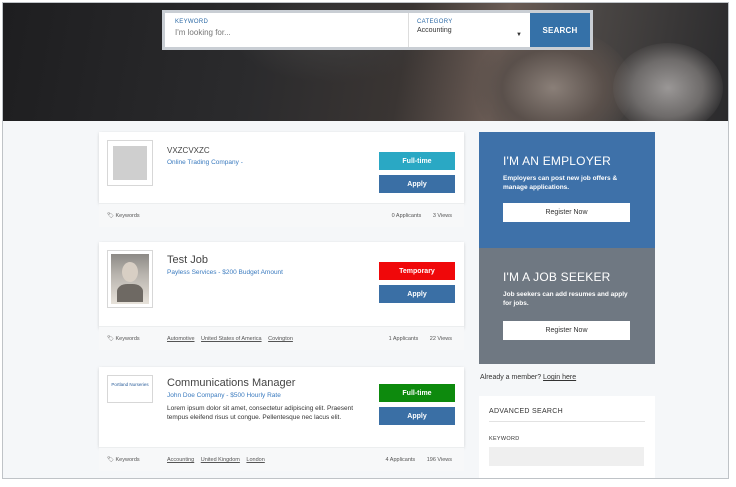 The width and height of the screenshot is (736, 487). I want to click on job-company: John Doe Company - $500 Hourly Rate, so click(224, 395).